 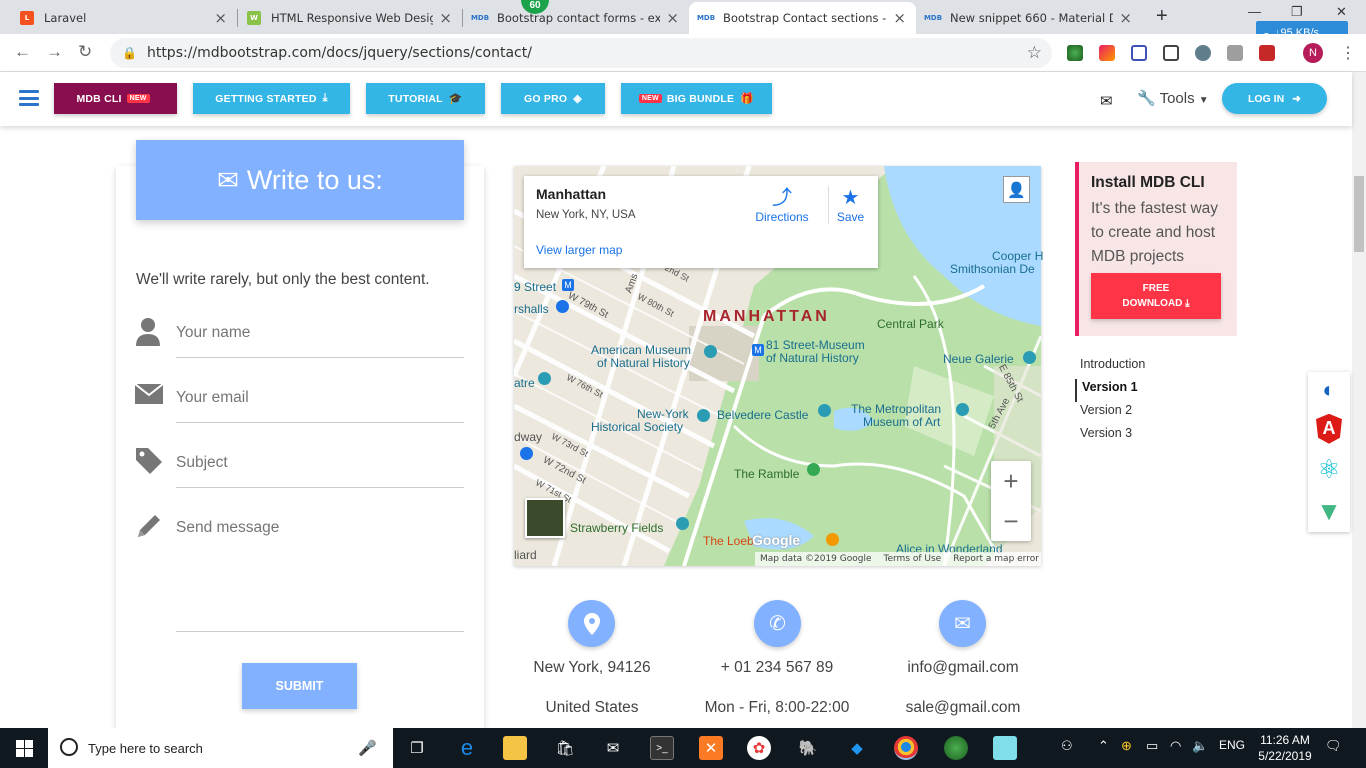 What do you see at coordinates (728, 541) in the screenshot?
I see `map-label-loeb: The Loeb` at bounding box center [728, 541].